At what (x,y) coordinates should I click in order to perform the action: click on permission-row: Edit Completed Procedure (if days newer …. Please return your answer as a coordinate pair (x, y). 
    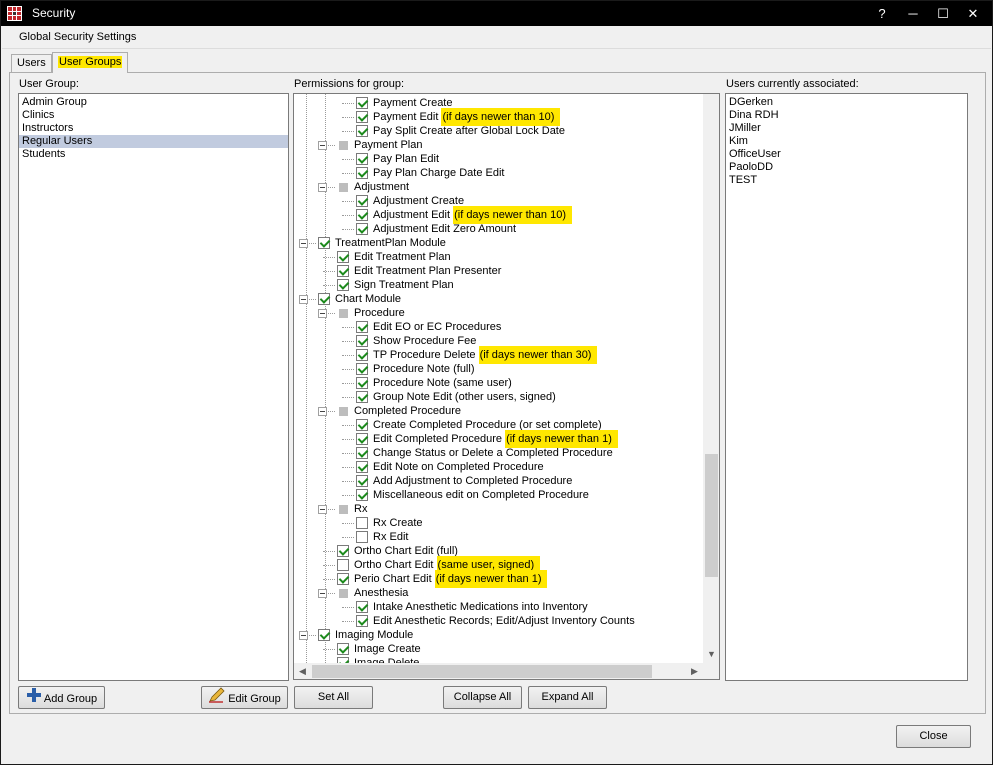
    Looking at the image, I should click on (498, 439).